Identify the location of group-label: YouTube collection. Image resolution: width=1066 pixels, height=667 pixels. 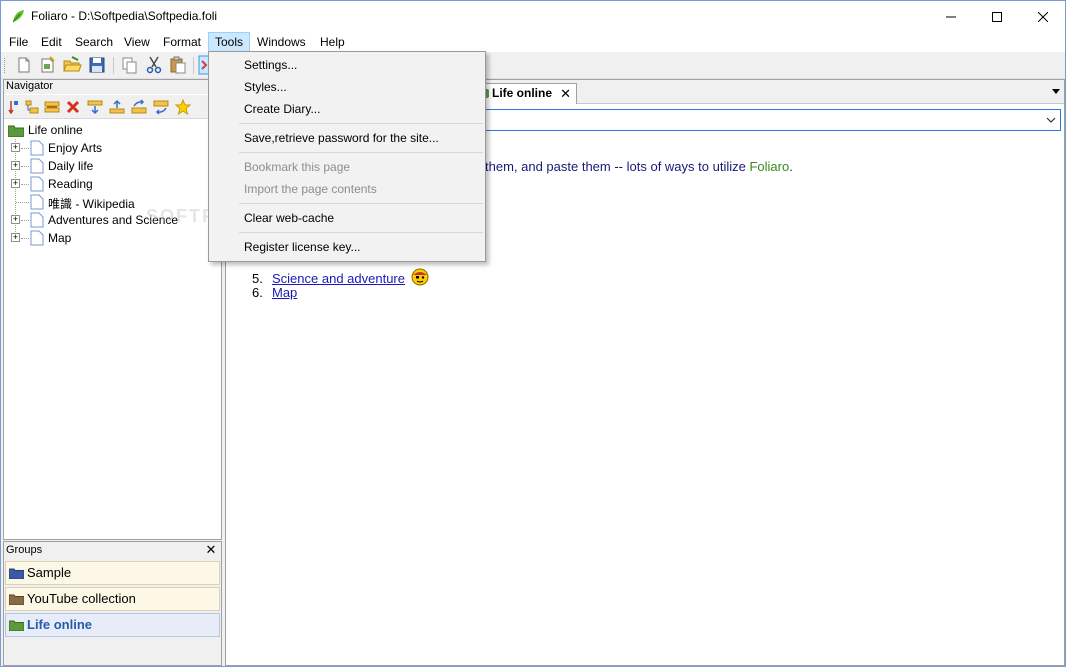
(81, 598).